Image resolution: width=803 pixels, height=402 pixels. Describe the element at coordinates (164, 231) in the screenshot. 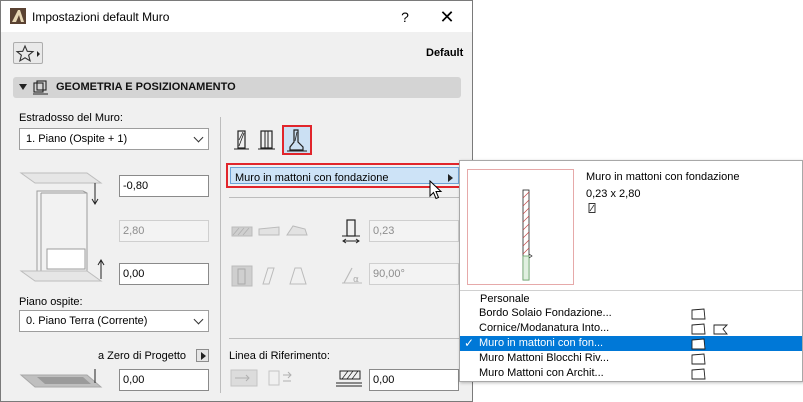

I see `wall-height-input: 2,80` at that location.